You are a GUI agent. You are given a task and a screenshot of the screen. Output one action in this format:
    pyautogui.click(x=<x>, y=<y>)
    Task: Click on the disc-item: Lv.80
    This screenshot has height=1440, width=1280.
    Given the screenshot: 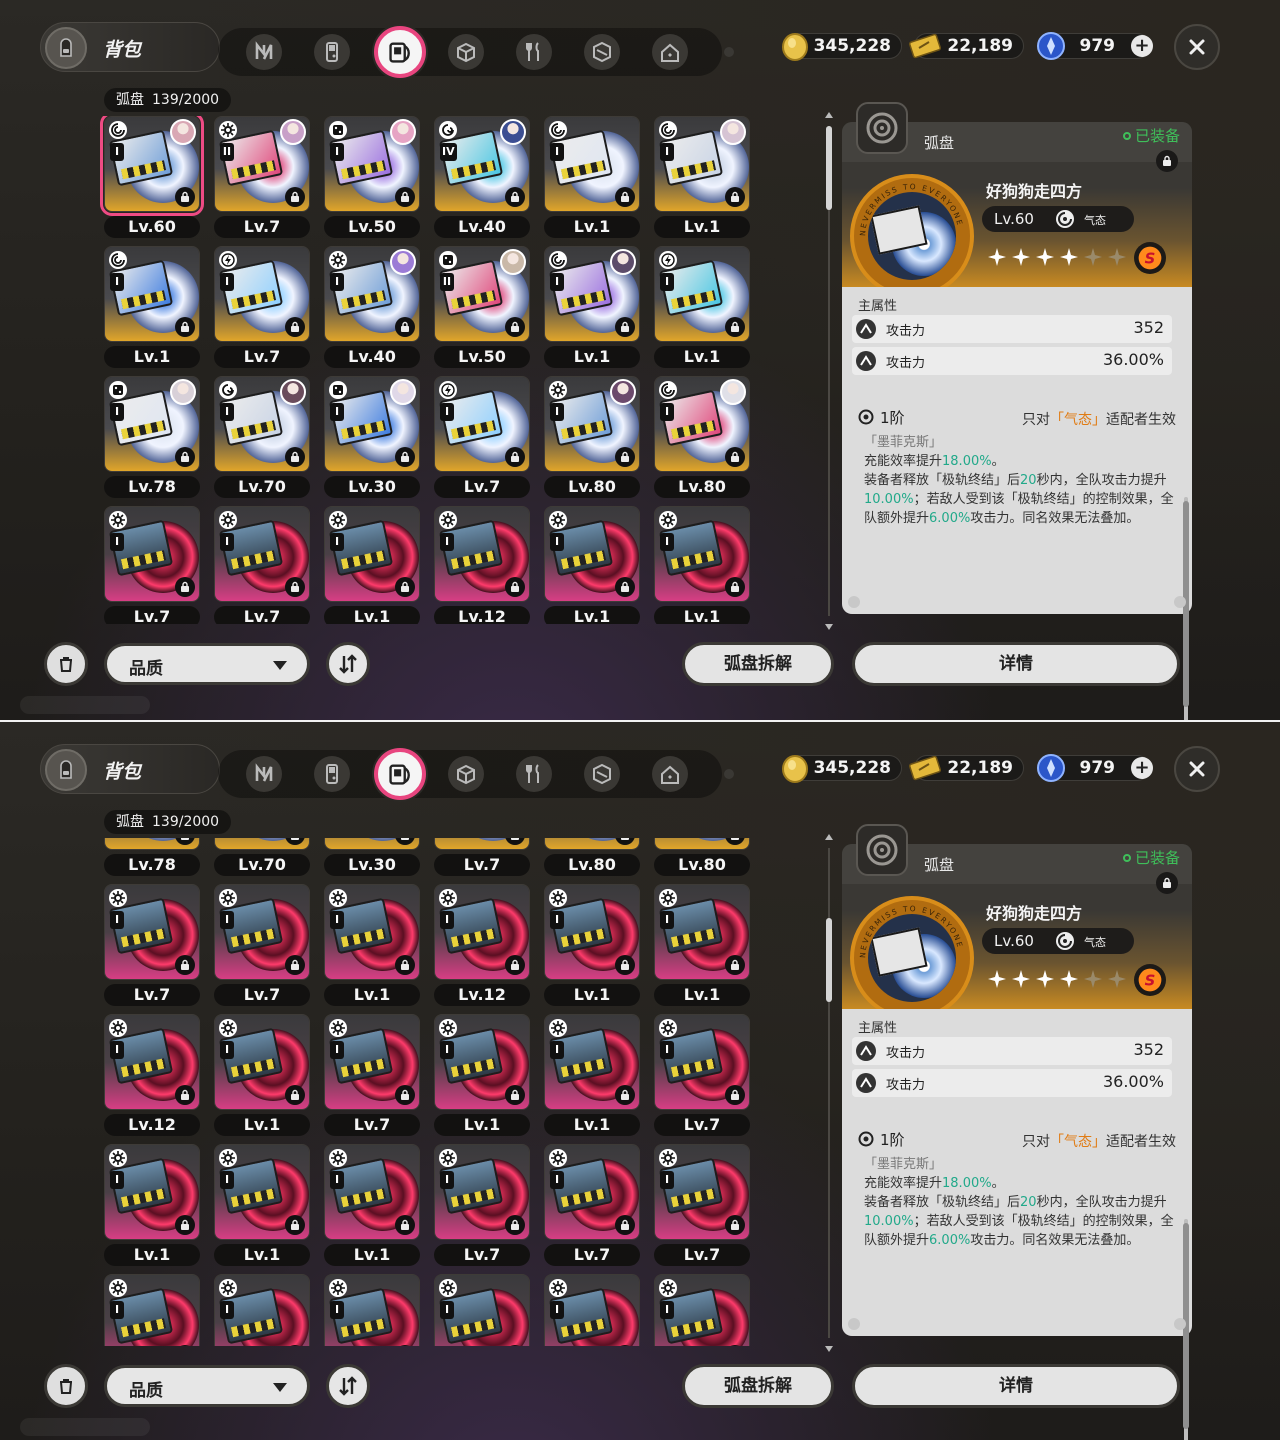 What is the action you would take?
    pyautogui.click(x=592, y=858)
    